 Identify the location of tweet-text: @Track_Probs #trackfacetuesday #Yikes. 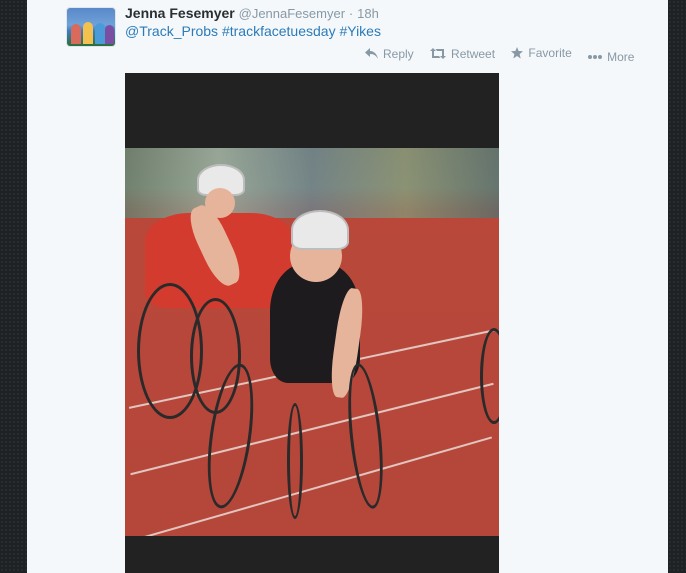
(253, 31).